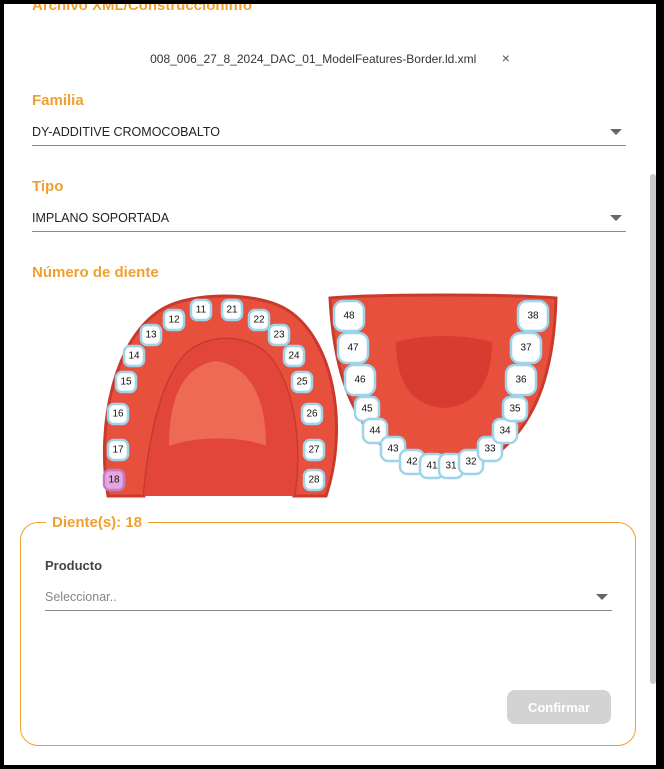 The height and width of the screenshot is (769, 664). I want to click on tooth-number-label: 22, so click(259, 320).